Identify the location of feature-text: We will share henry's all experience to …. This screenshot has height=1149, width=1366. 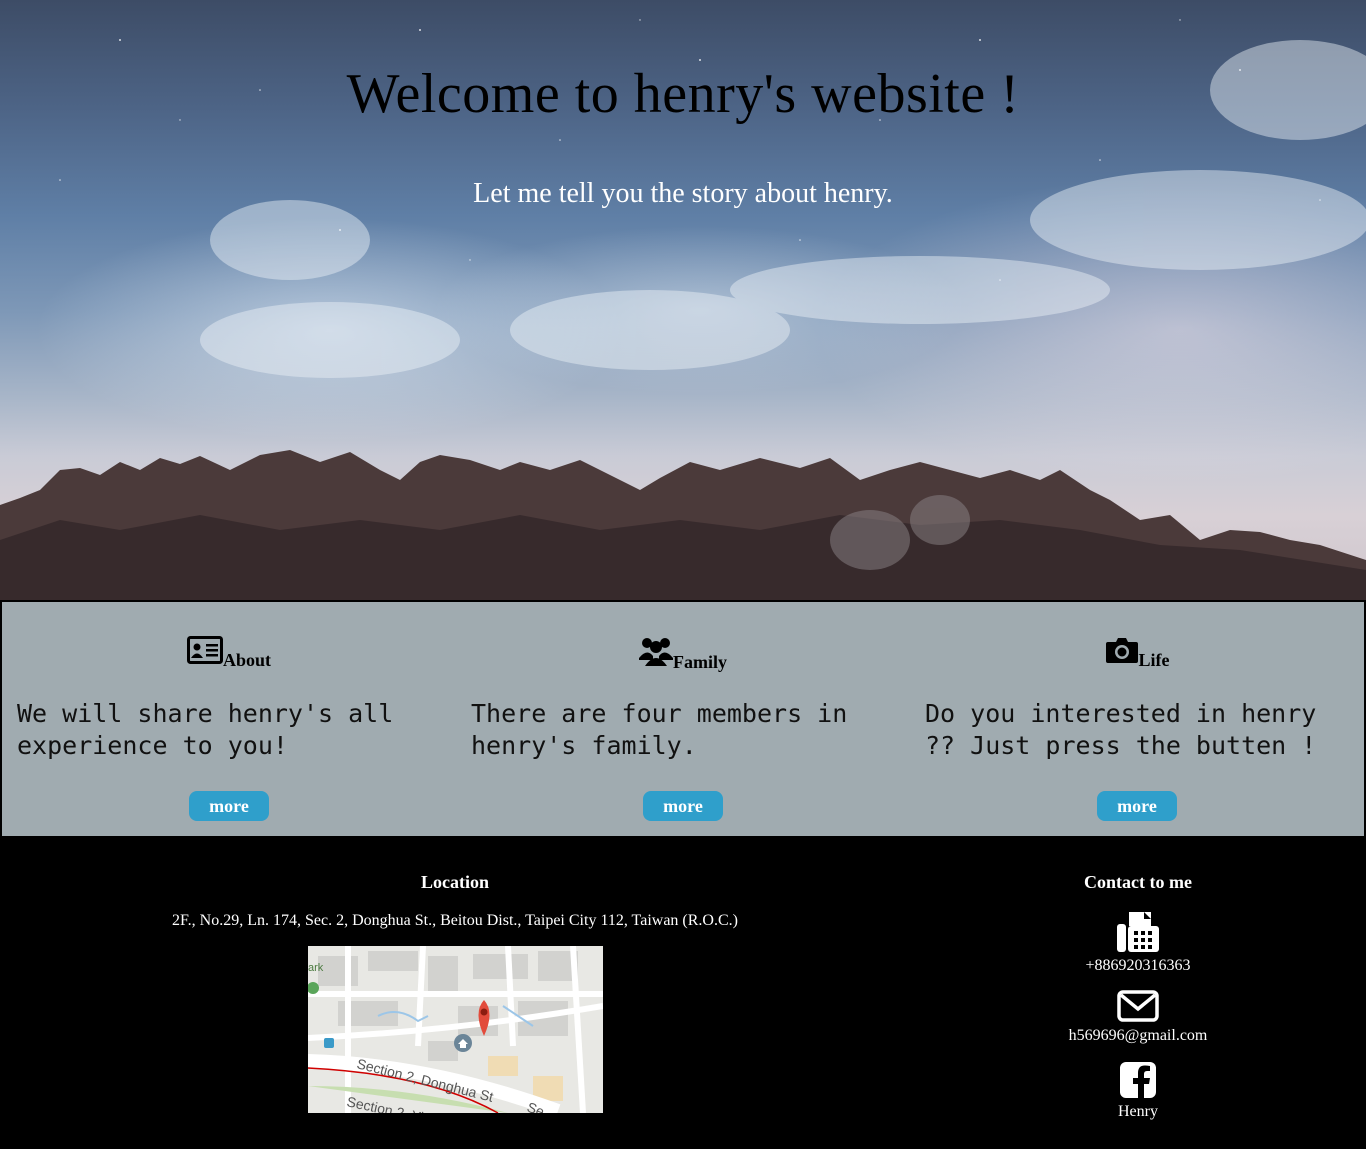
(205, 729).